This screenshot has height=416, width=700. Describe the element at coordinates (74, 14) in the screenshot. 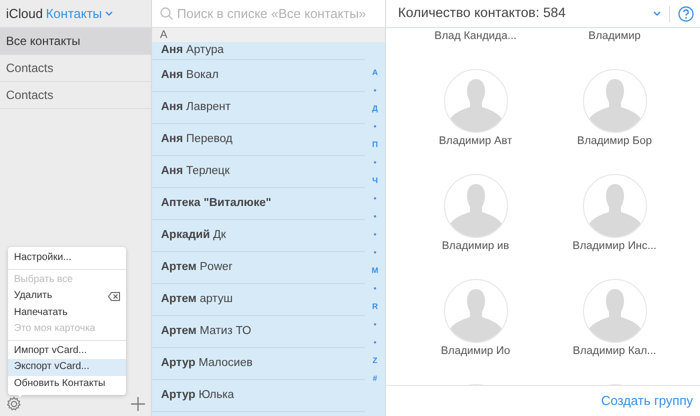

I see `app-menu: Контакты` at that location.